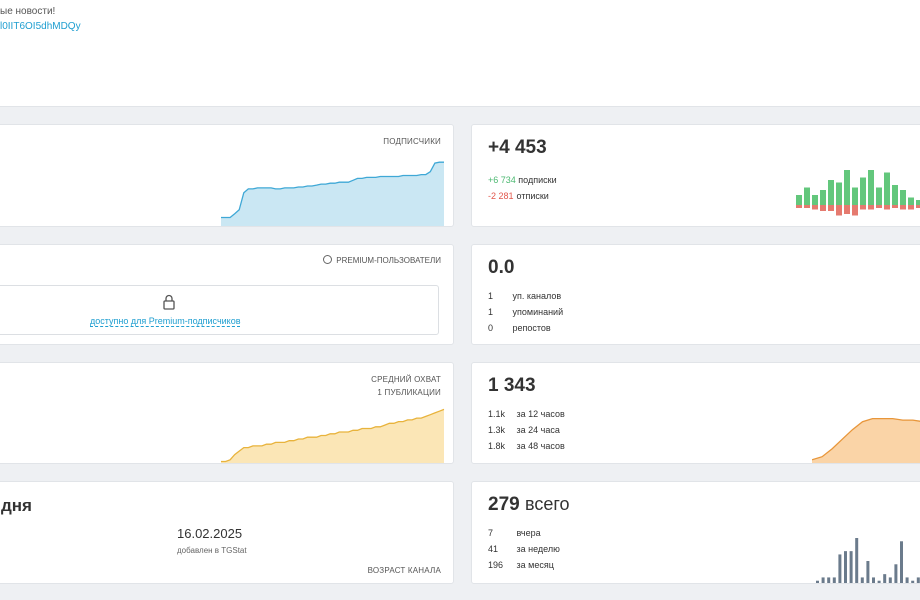 This screenshot has width=920, height=600. What do you see at coordinates (512, 385) in the screenshot?
I see `reach-total: 1 343` at bounding box center [512, 385].